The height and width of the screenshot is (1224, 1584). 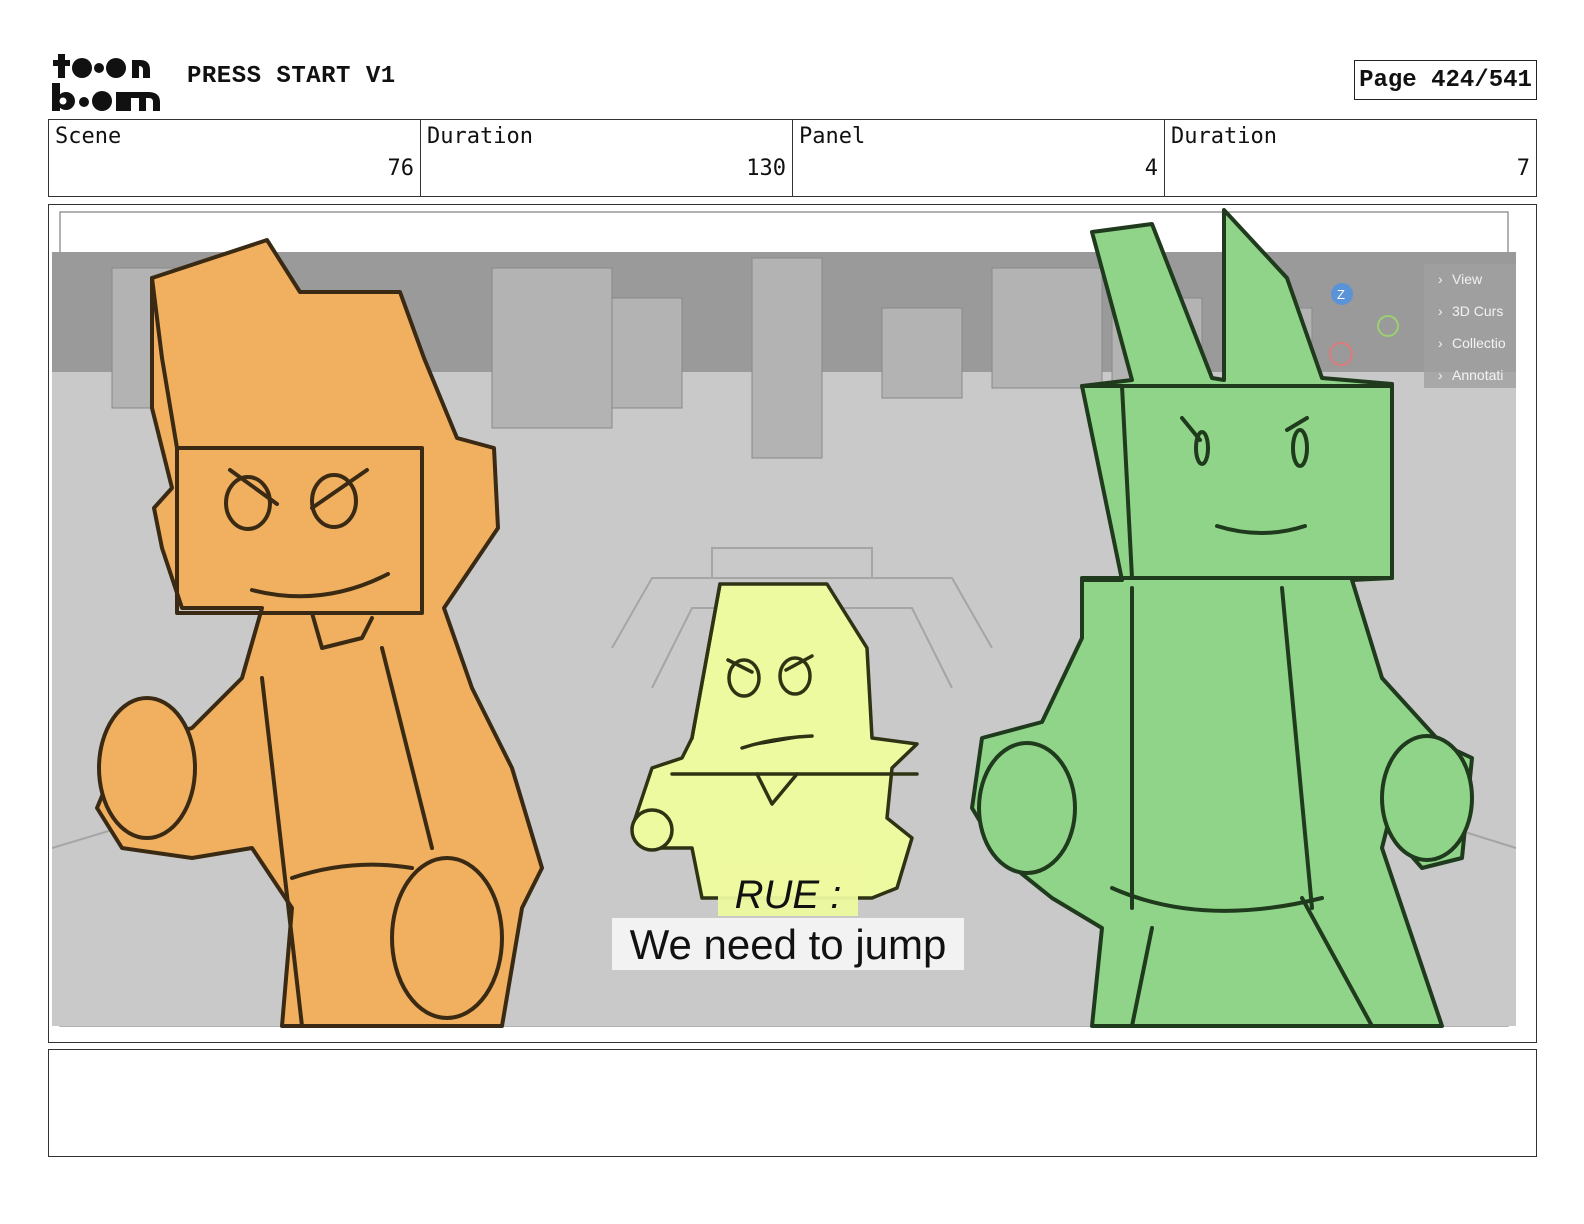 What do you see at coordinates (1151, 168) in the screenshot?
I see `panel-value: 4` at bounding box center [1151, 168].